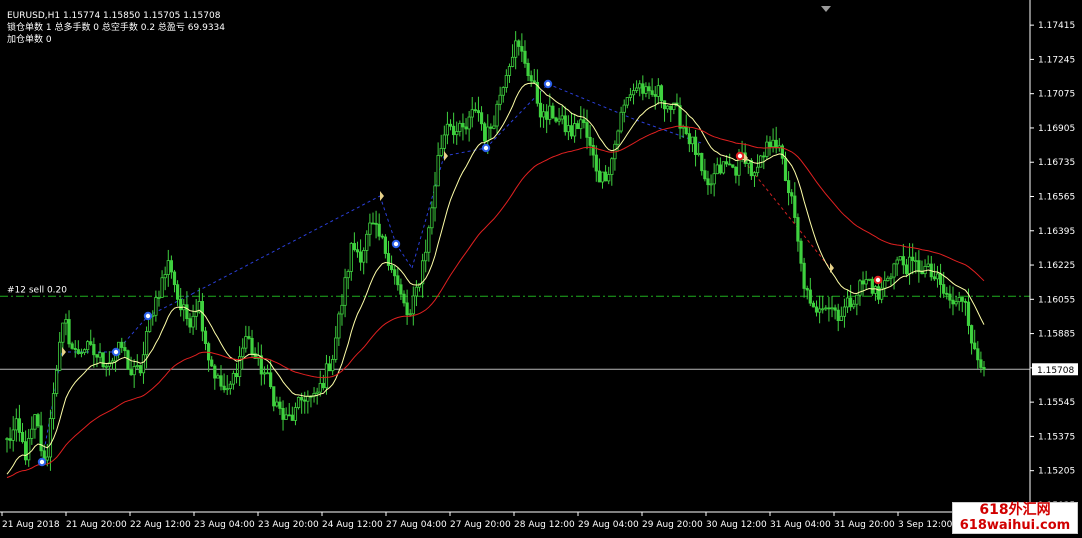 The width and height of the screenshot is (1082, 538). I want to click on watermark-line2: 618waihui.com, so click(1015, 525).